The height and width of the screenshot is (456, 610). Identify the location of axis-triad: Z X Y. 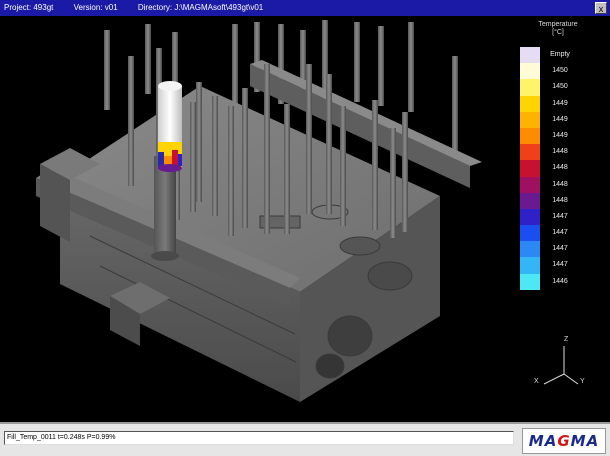
(558, 366).